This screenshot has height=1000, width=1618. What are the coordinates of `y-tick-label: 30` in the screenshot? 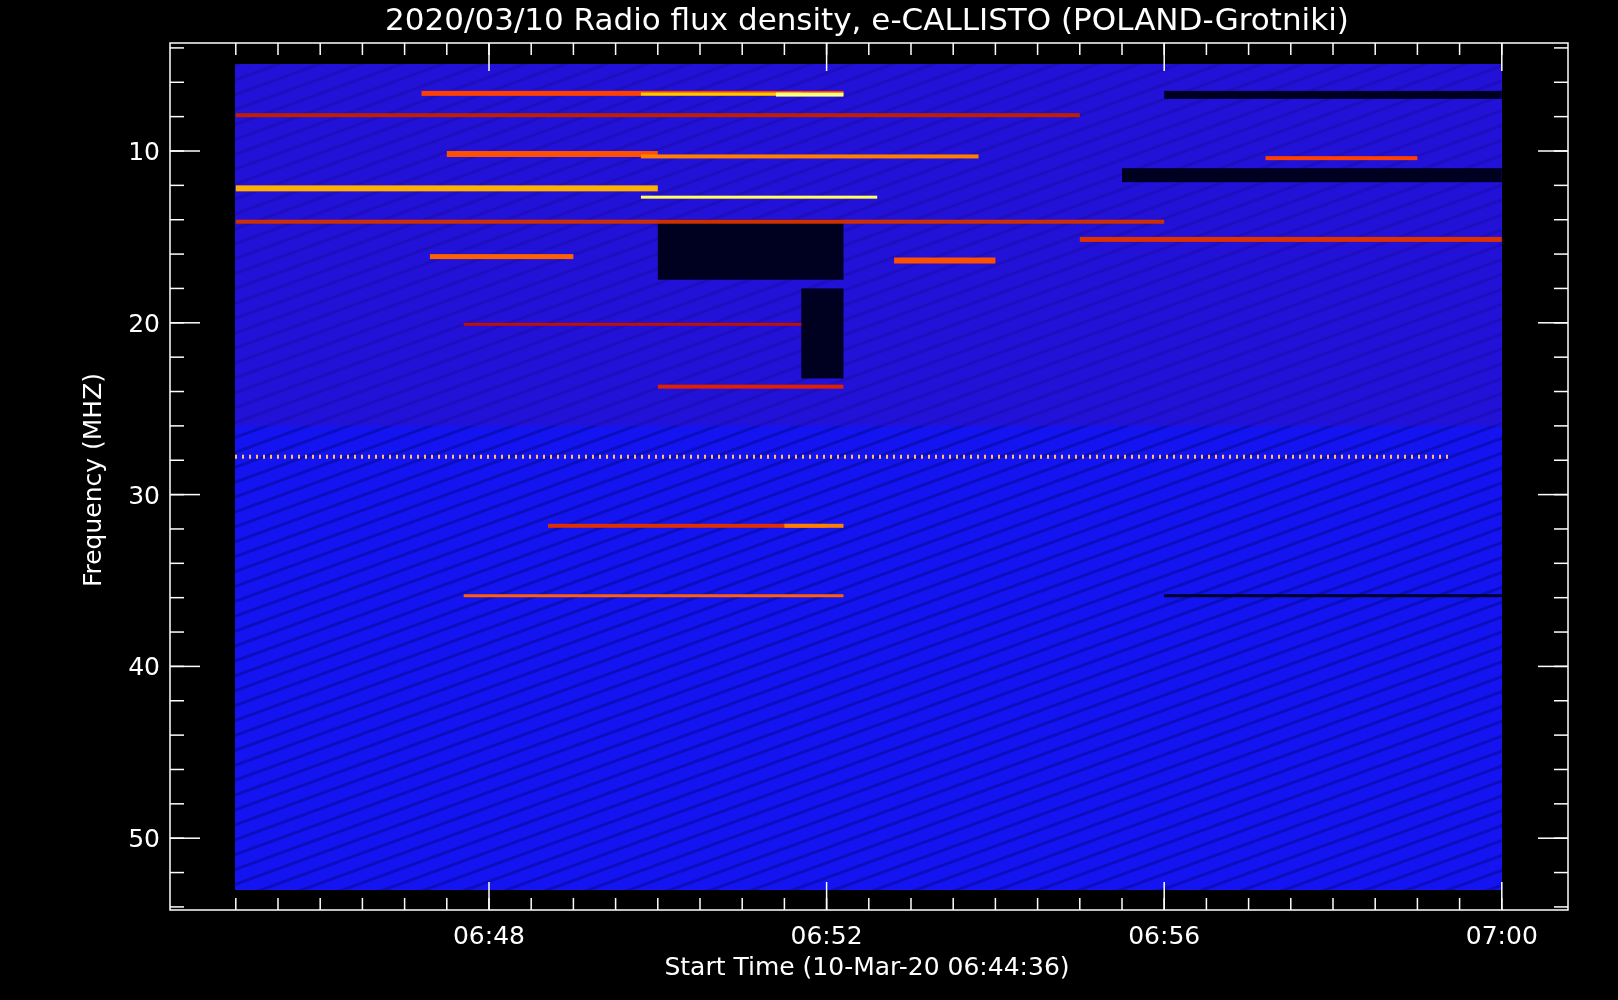 It's located at (144, 495).